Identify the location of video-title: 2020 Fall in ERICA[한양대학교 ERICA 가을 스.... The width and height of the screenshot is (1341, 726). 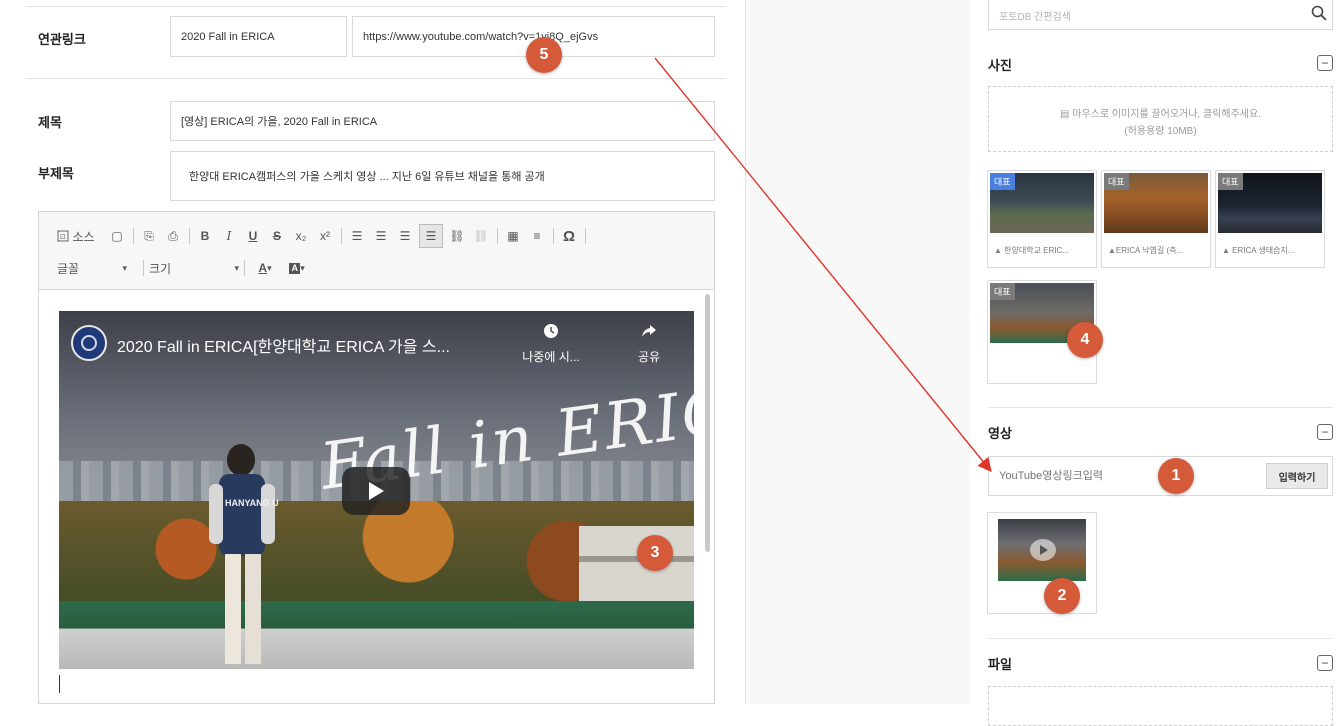
(283, 345).